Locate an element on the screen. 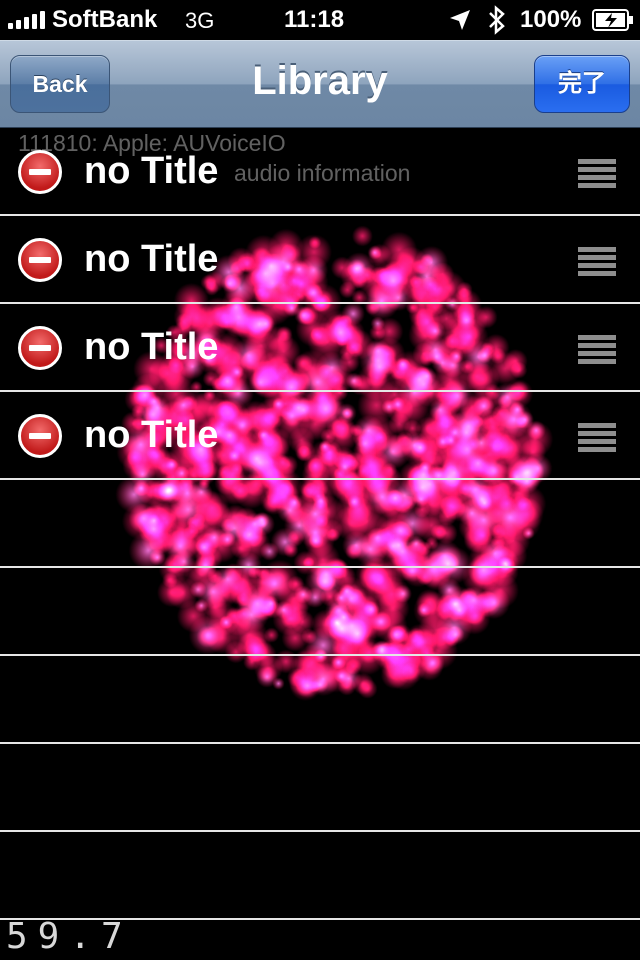 The width and height of the screenshot is (640, 960). battery-charging-icon is located at coordinates (612, 20).